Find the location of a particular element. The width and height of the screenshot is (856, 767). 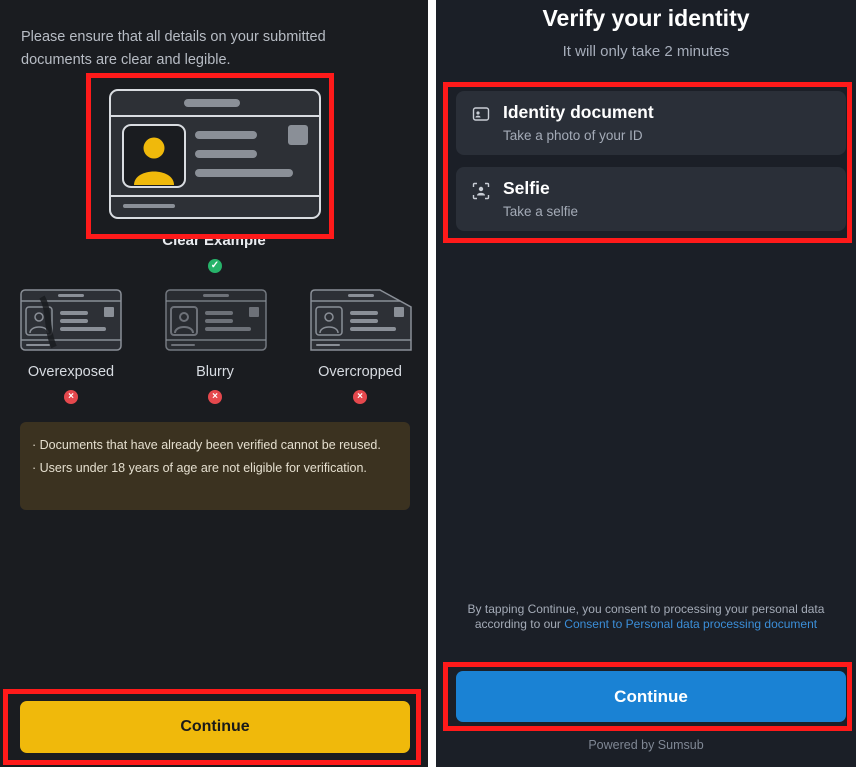

example-label-overcropped: Overcropped is located at coordinates (360, 372).